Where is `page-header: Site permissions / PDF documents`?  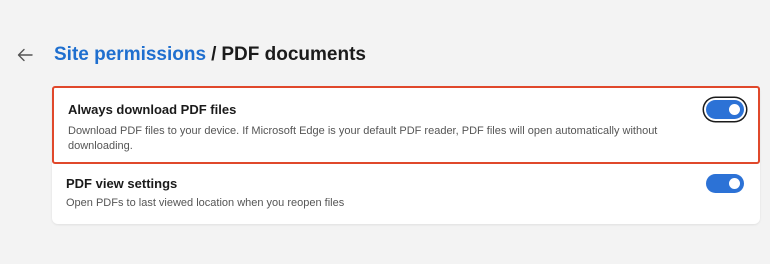 page-header: Site permissions / PDF documents is located at coordinates (190, 55).